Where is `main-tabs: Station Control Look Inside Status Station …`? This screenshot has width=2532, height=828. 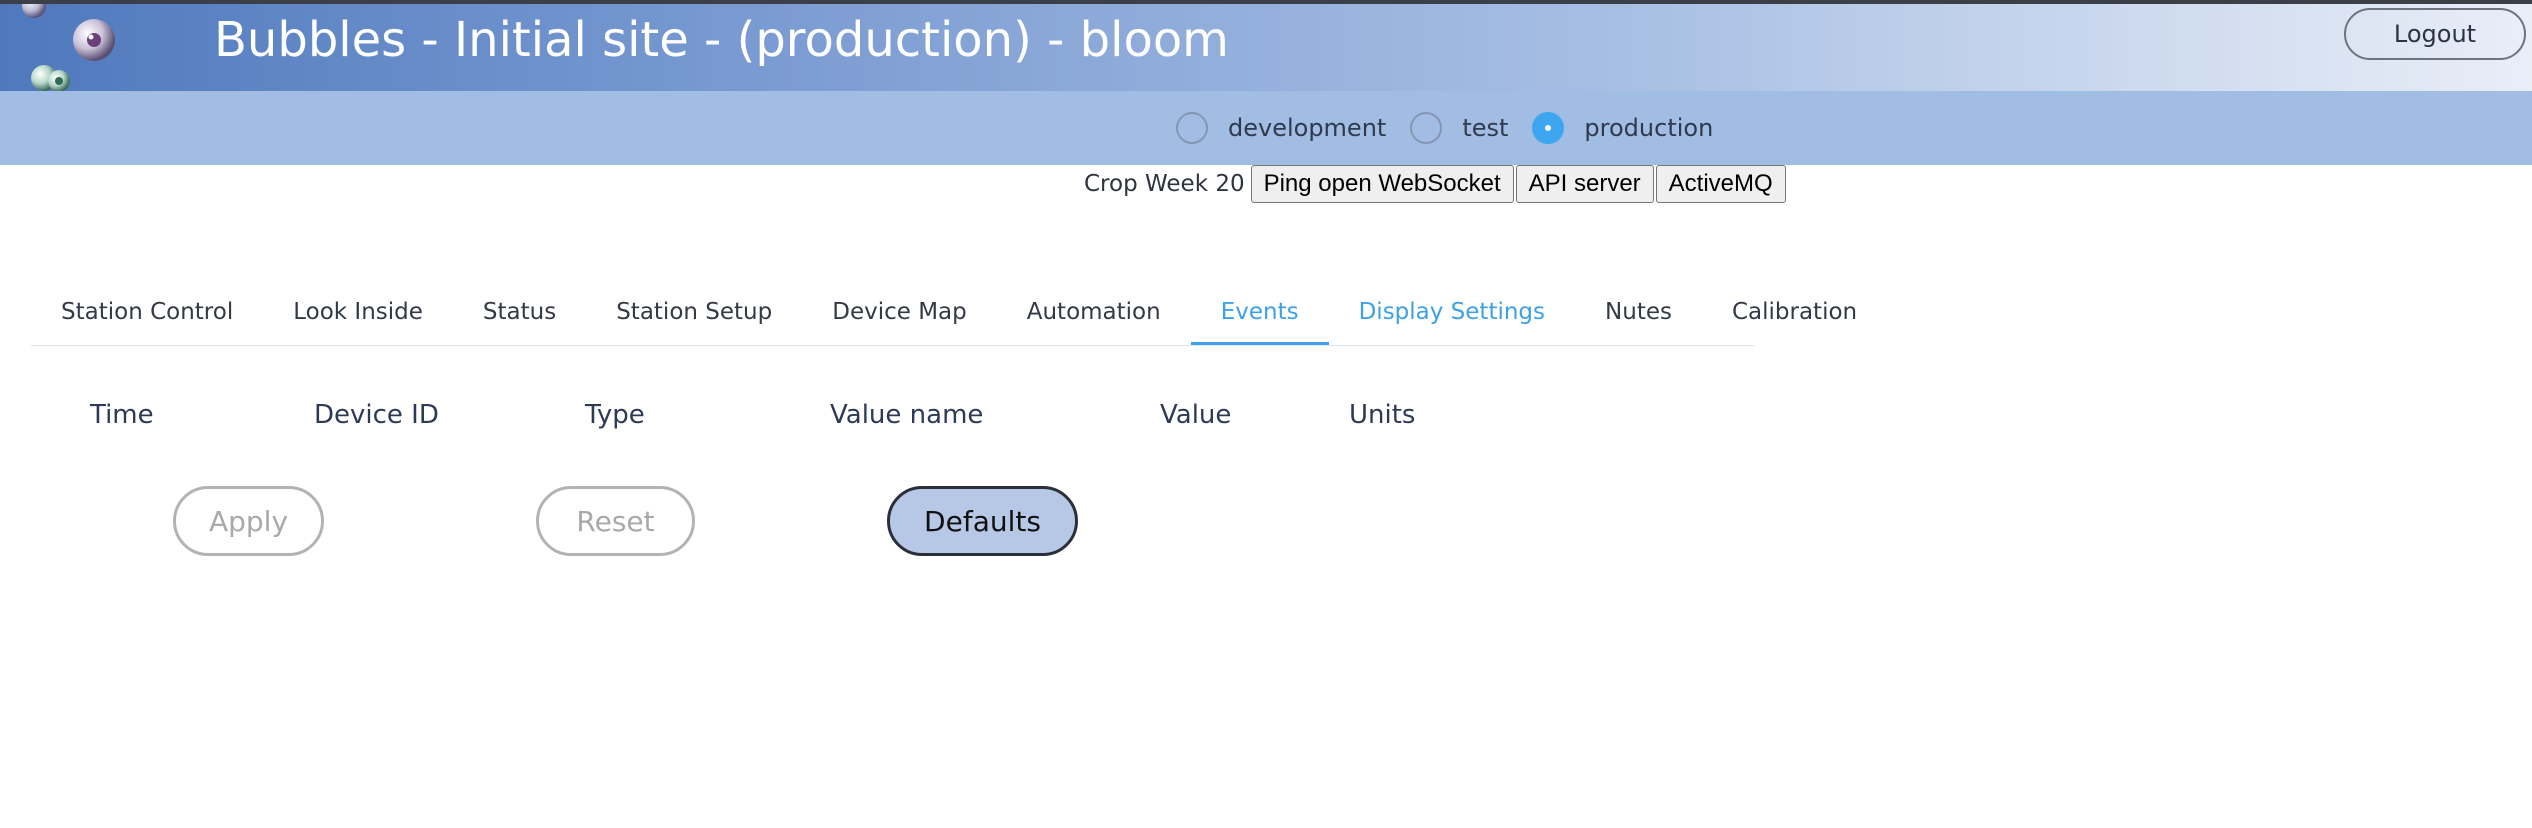
main-tabs: Station Control Look Inside Status Station … is located at coordinates (944, 316).